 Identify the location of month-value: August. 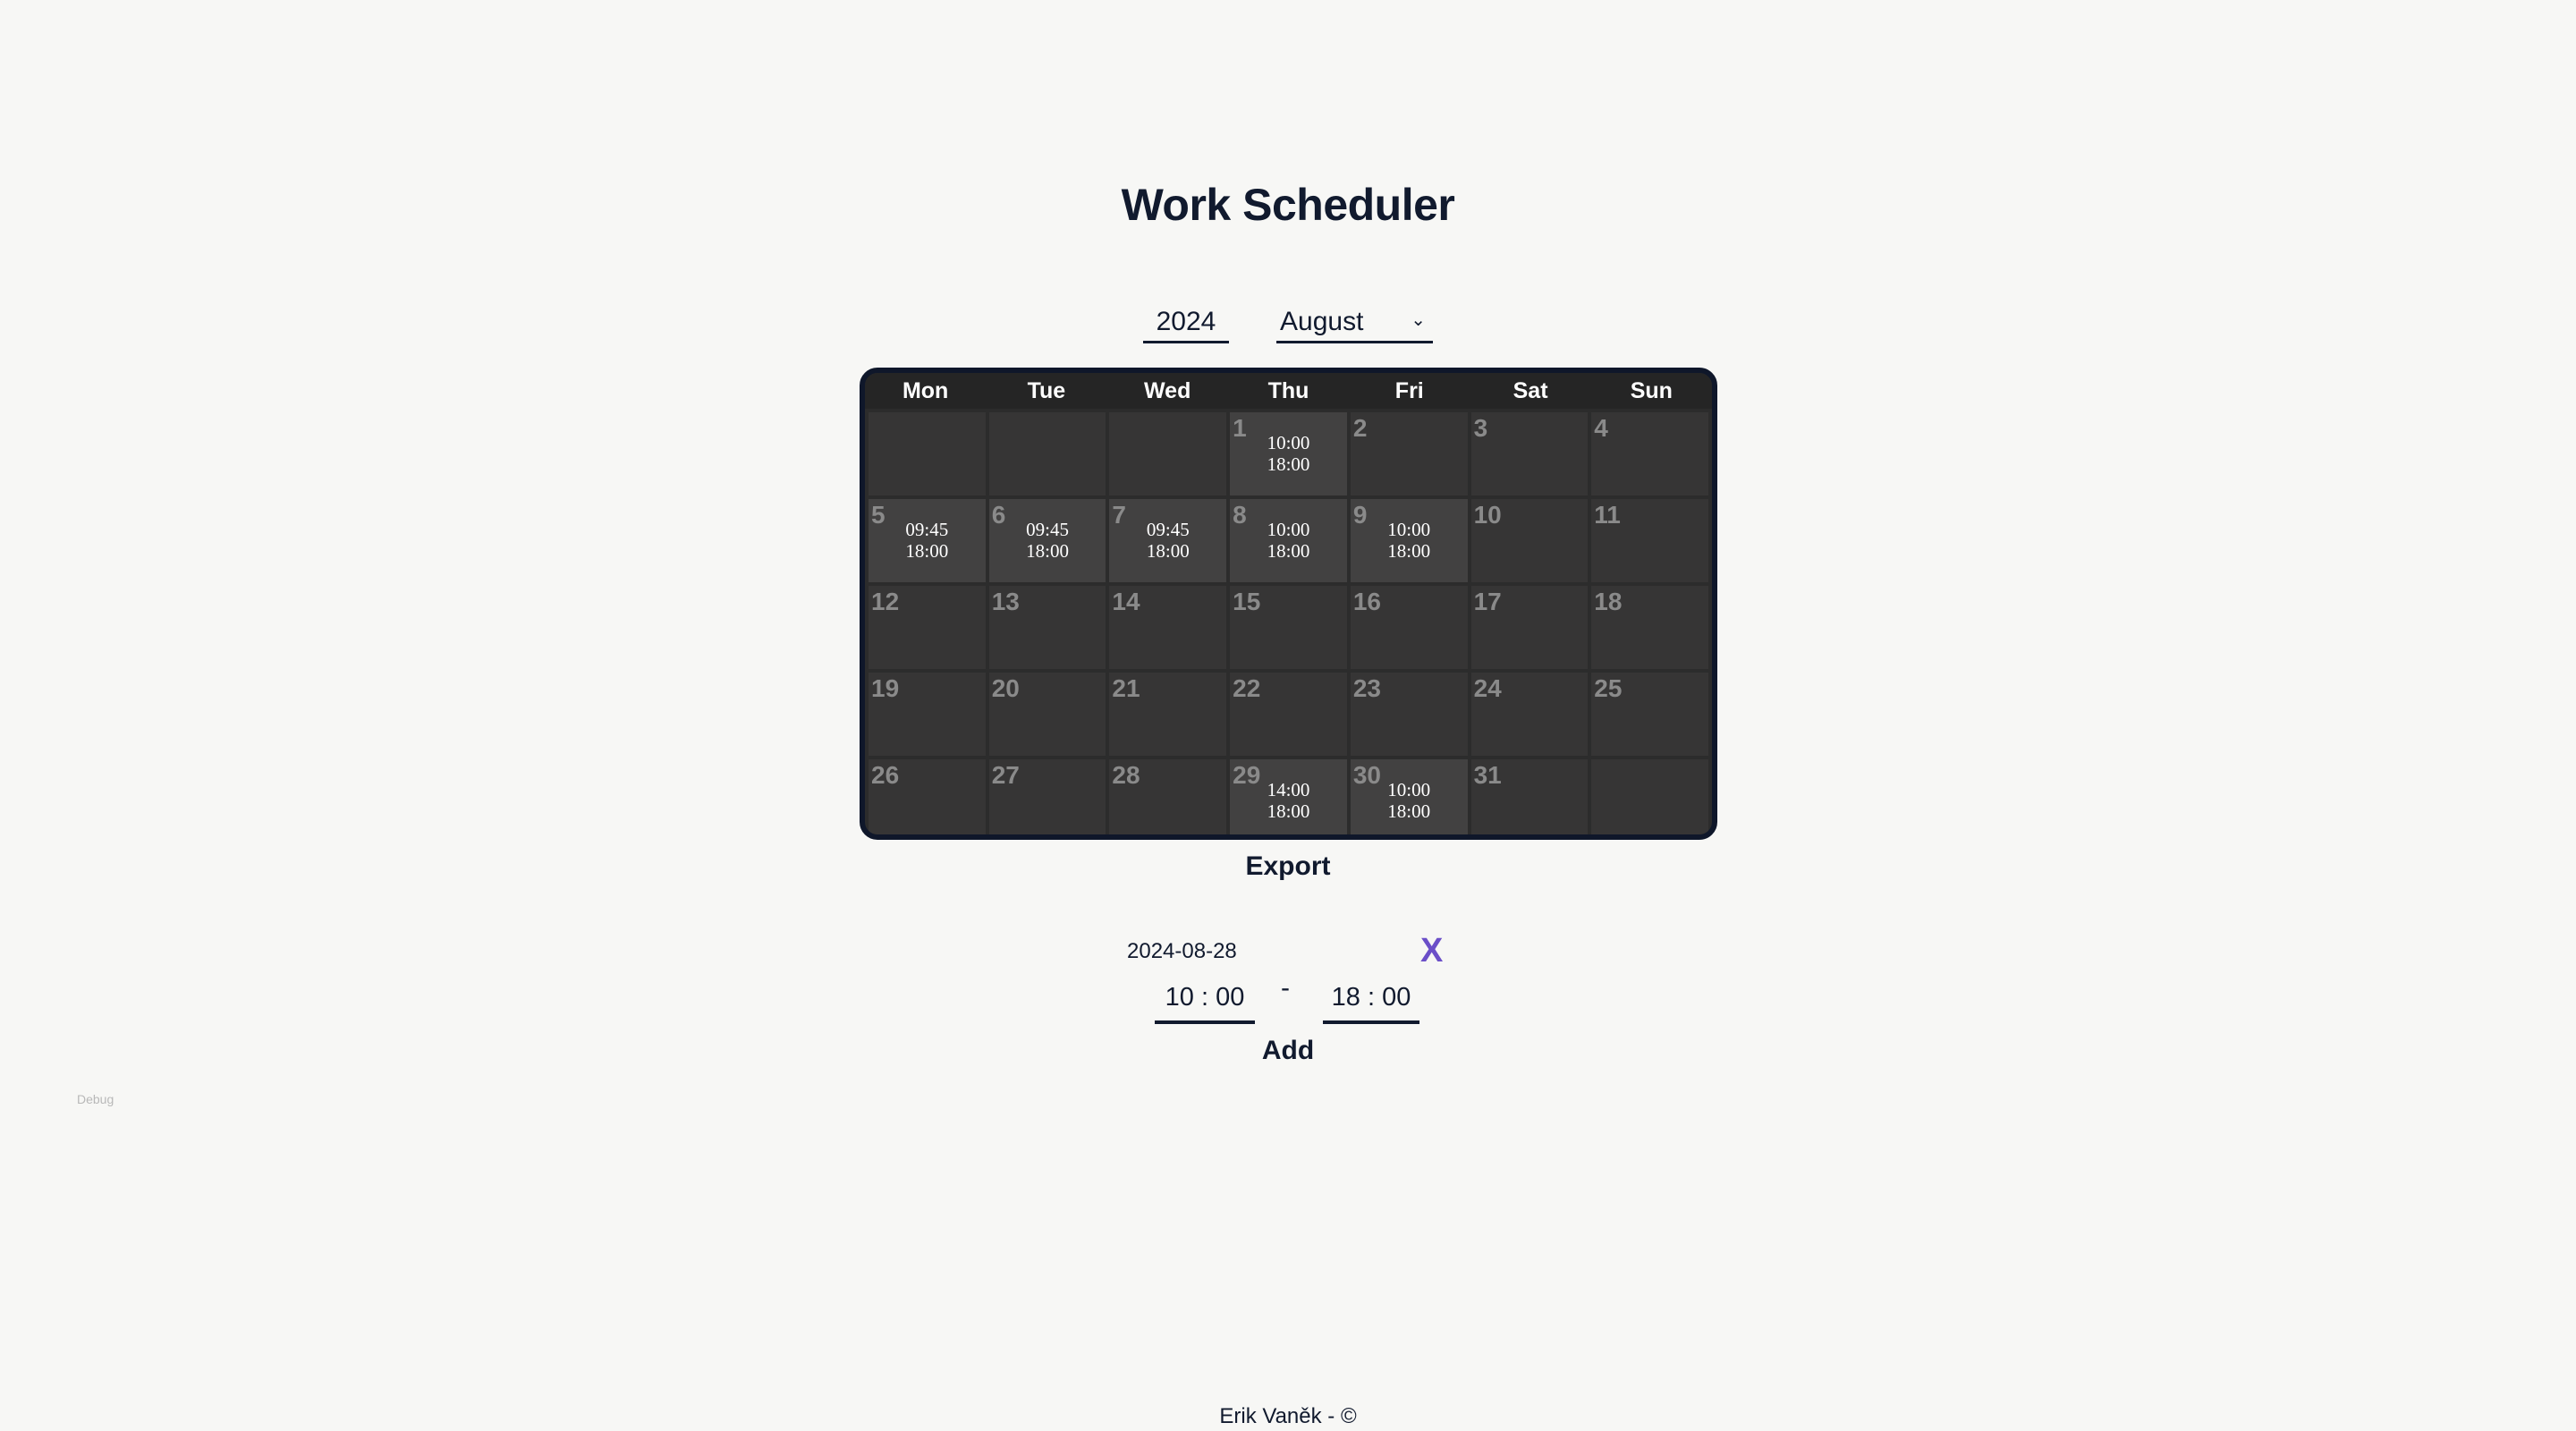
(1322, 322).